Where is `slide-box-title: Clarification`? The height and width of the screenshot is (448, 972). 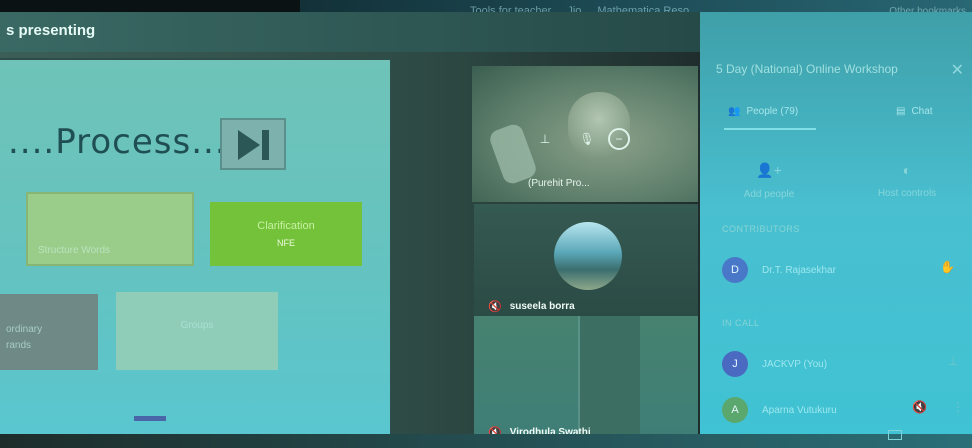 slide-box-title: Clarification is located at coordinates (286, 226).